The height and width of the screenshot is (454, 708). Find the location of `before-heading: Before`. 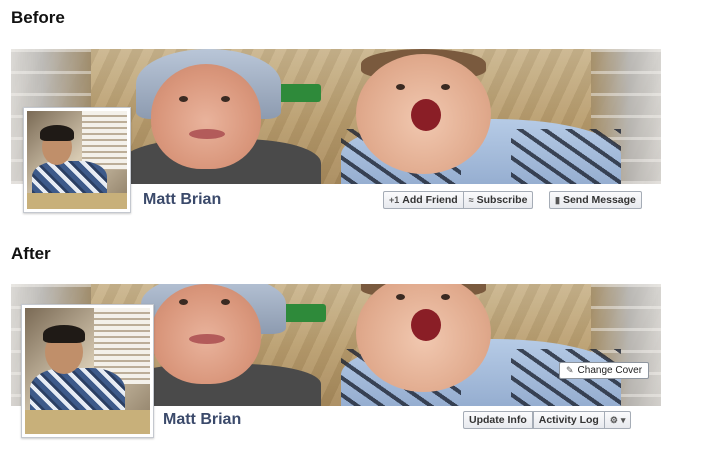

before-heading: Before is located at coordinates (38, 17).